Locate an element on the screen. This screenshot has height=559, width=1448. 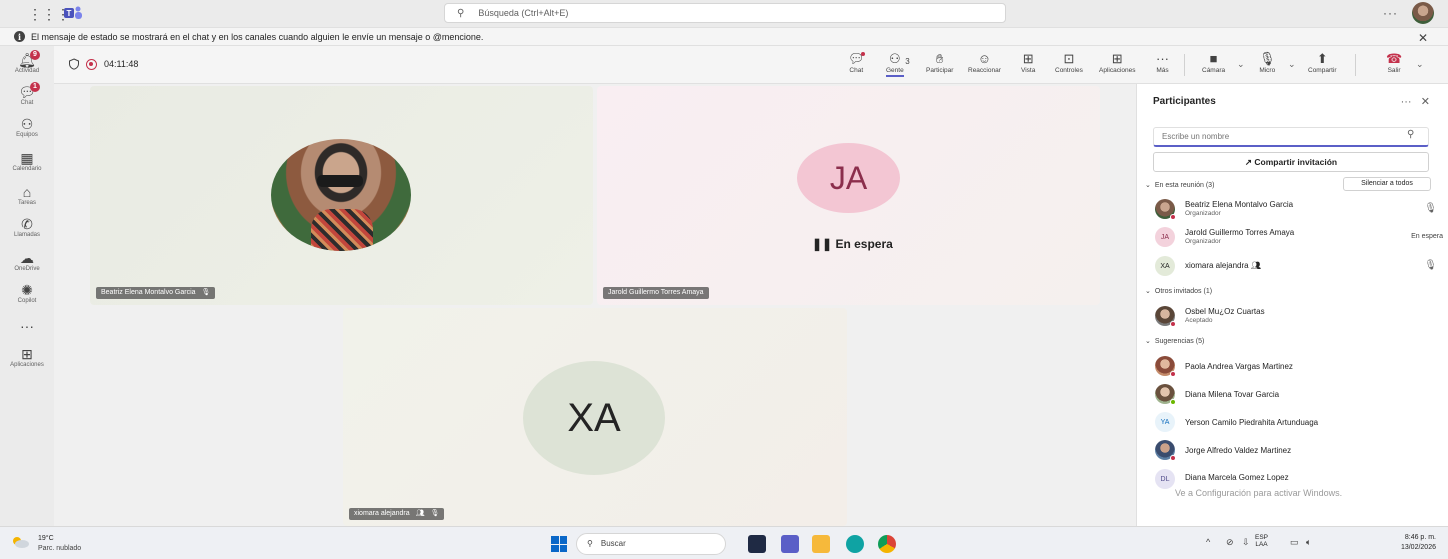
share-button: ⬆ Compartir is located at coordinates (1322, 62).